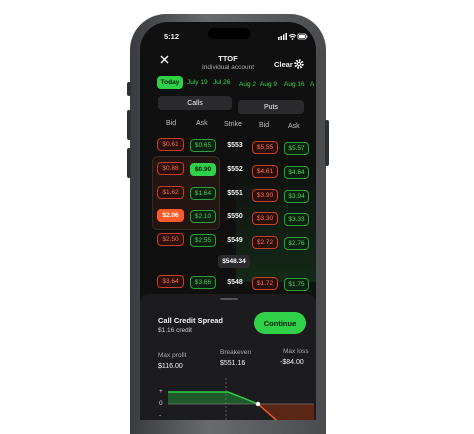 The width and height of the screenshot is (474, 434). I want to click on payoff-axis-plus: +, so click(161, 391).